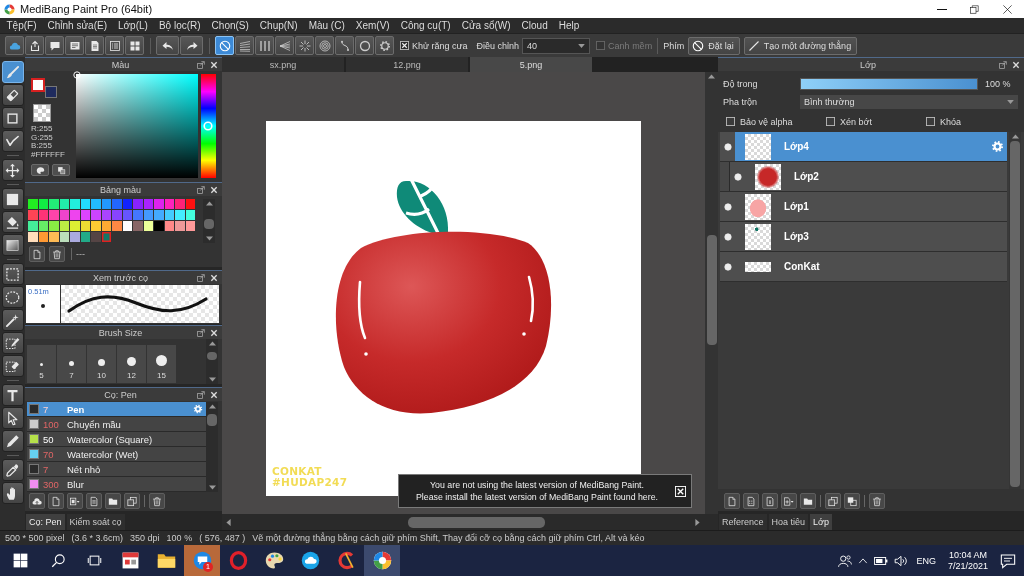 The height and width of the screenshot is (576, 1024). Describe the element at coordinates (12, 343) in the screenshot. I see `selection-pen-tool` at that location.